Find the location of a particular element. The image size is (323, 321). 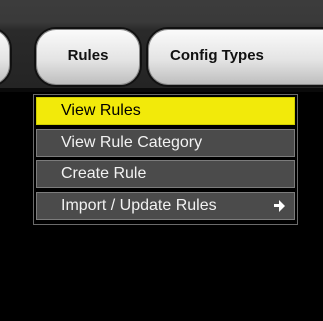

tab-bar-divider is located at coordinates (161, 90).